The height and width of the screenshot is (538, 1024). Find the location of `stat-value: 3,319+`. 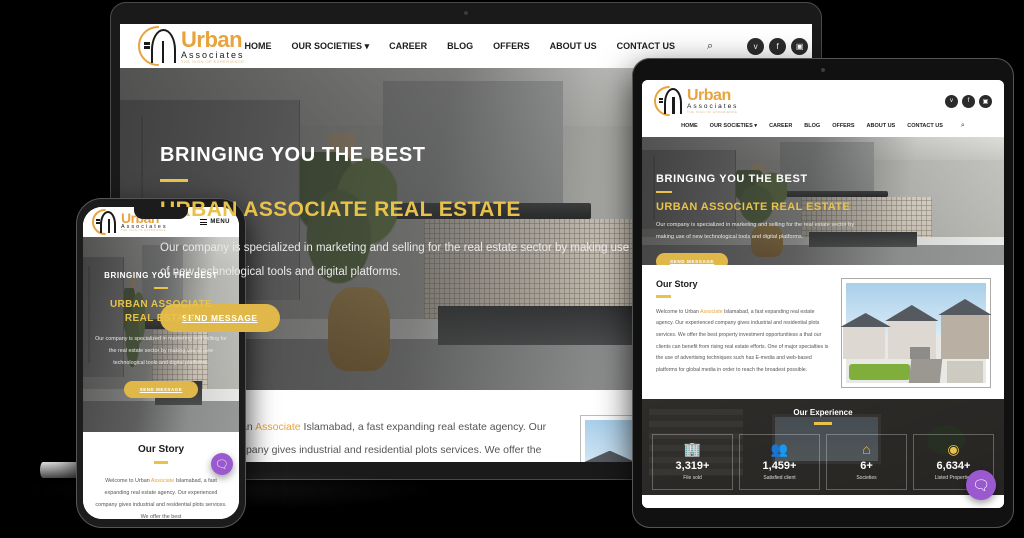

stat-value: 3,319+ is located at coordinates (692, 465).